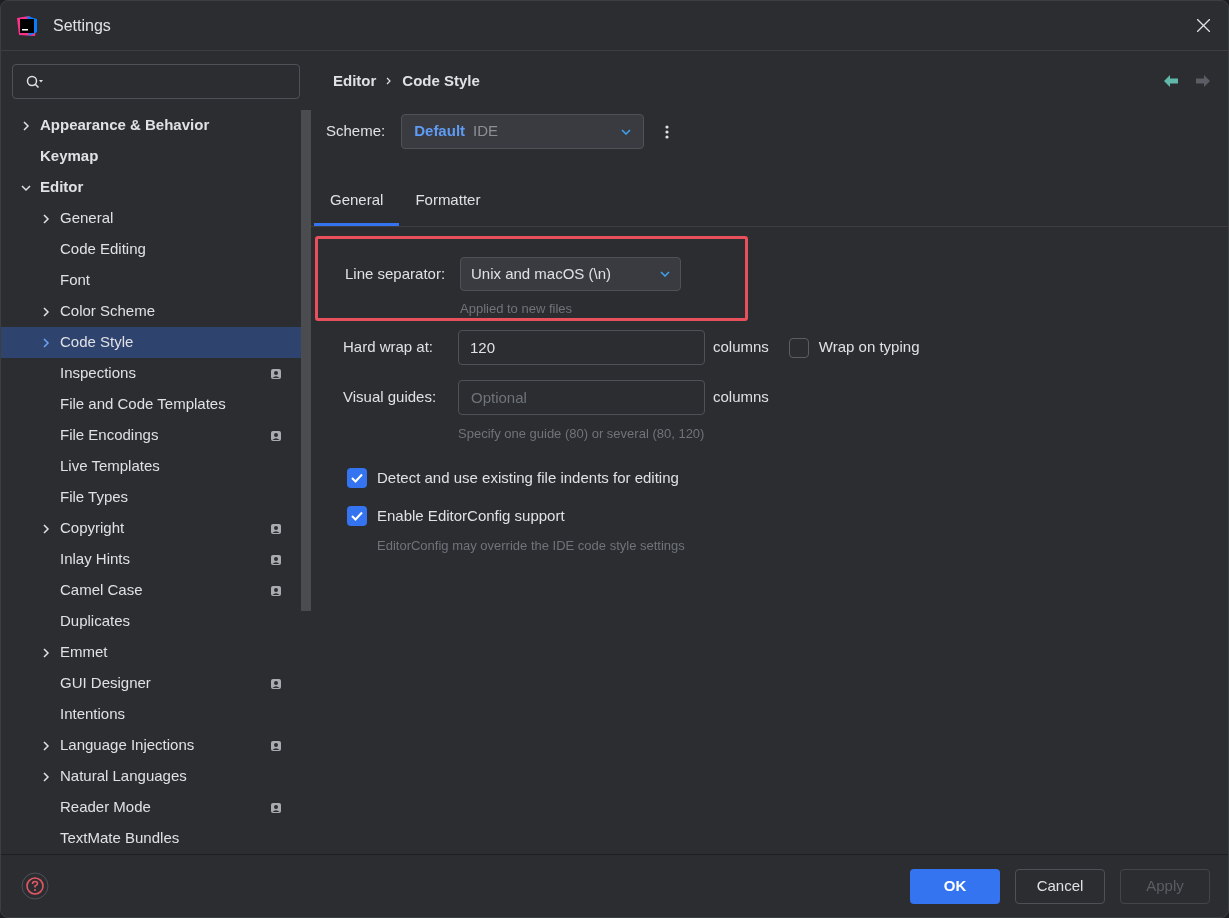  I want to click on scheme-dropdown: Default IDE, so click(523, 131).